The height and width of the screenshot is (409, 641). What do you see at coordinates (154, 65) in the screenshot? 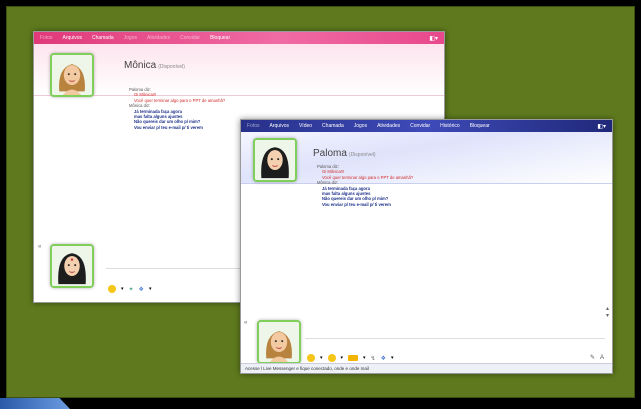
I see `contact-name: Mônica (Disponível)` at bounding box center [154, 65].